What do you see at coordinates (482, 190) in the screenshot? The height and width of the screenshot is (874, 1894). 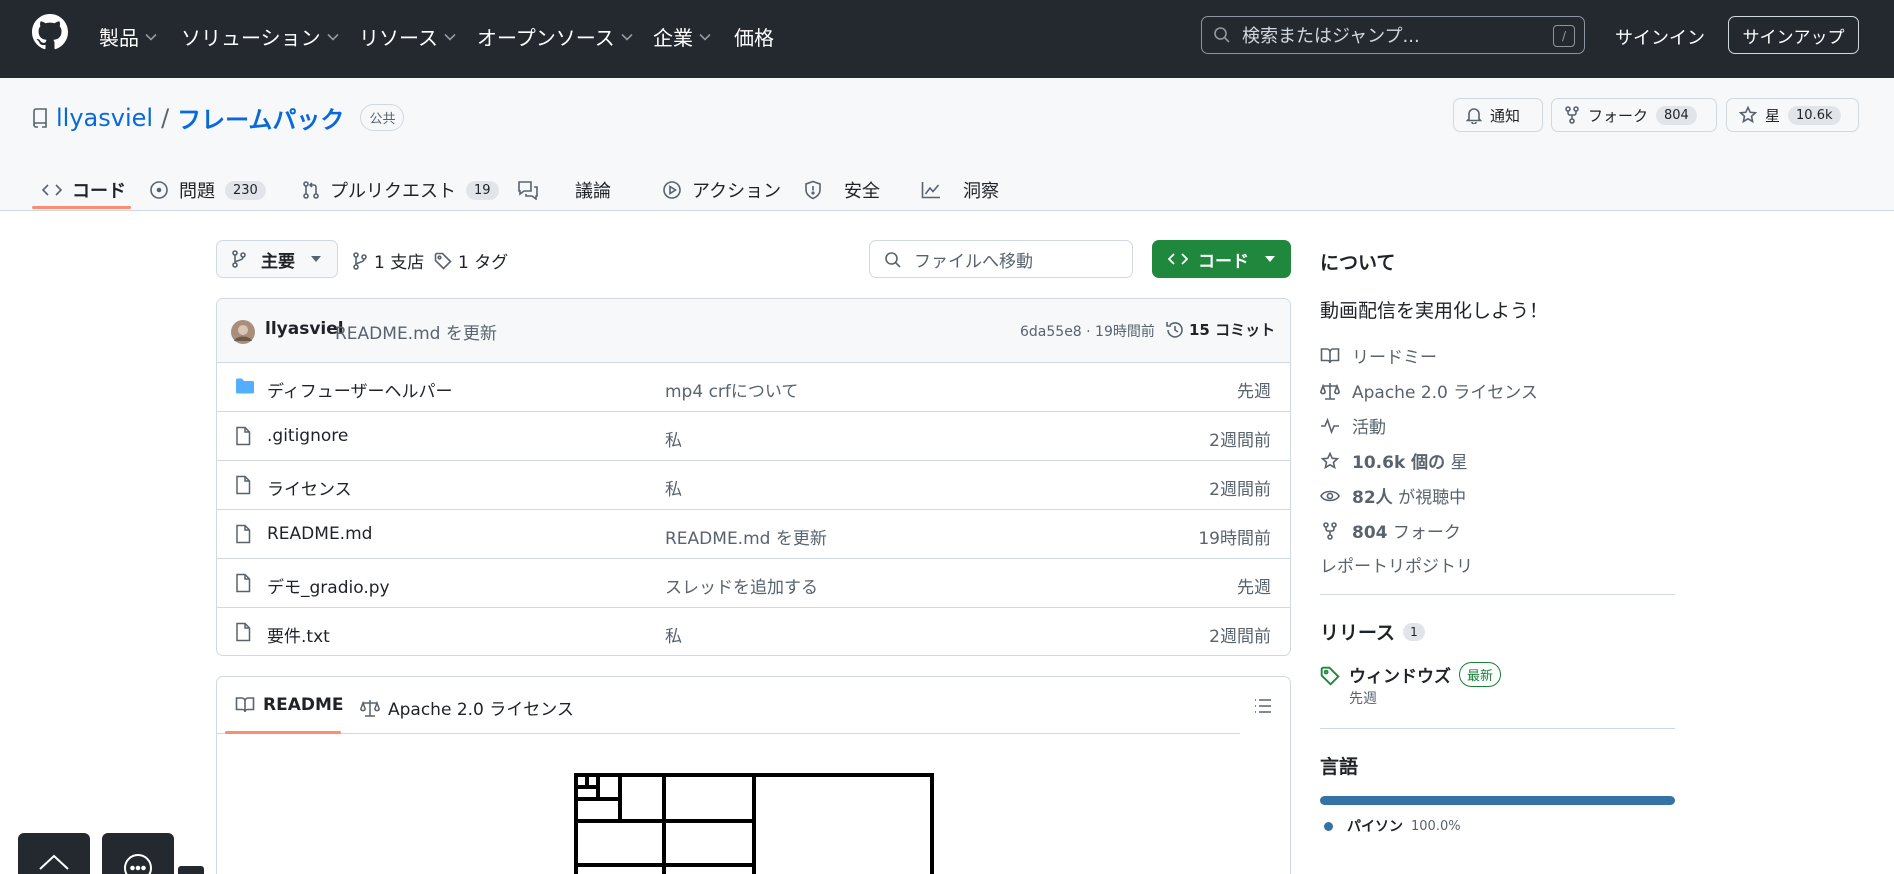 I see `tab-pull-requests-count: 19` at bounding box center [482, 190].